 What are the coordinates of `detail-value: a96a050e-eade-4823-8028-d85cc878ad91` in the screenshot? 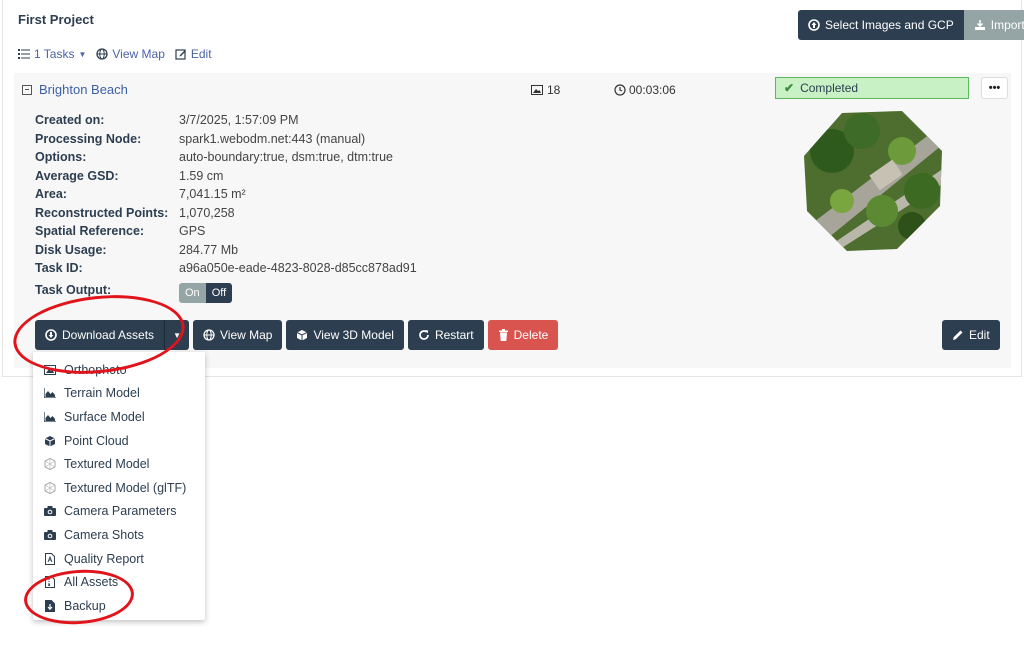 It's located at (298, 268).